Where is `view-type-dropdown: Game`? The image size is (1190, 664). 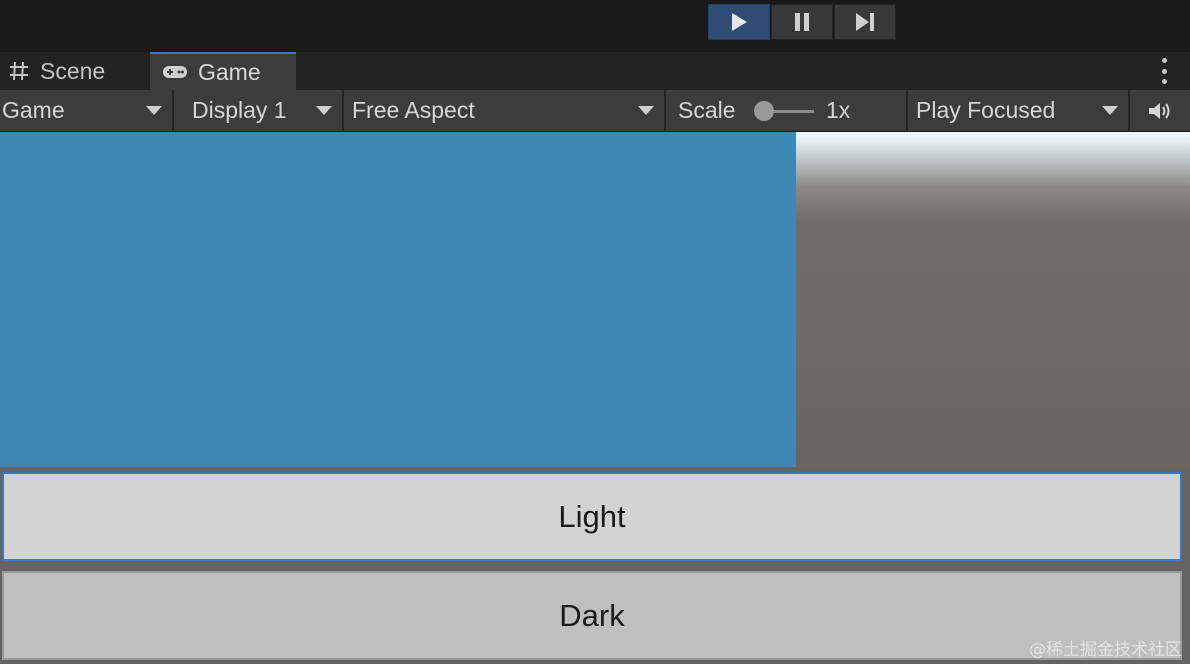
view-type-dropdown: Game is located at coordinates (87, 110).